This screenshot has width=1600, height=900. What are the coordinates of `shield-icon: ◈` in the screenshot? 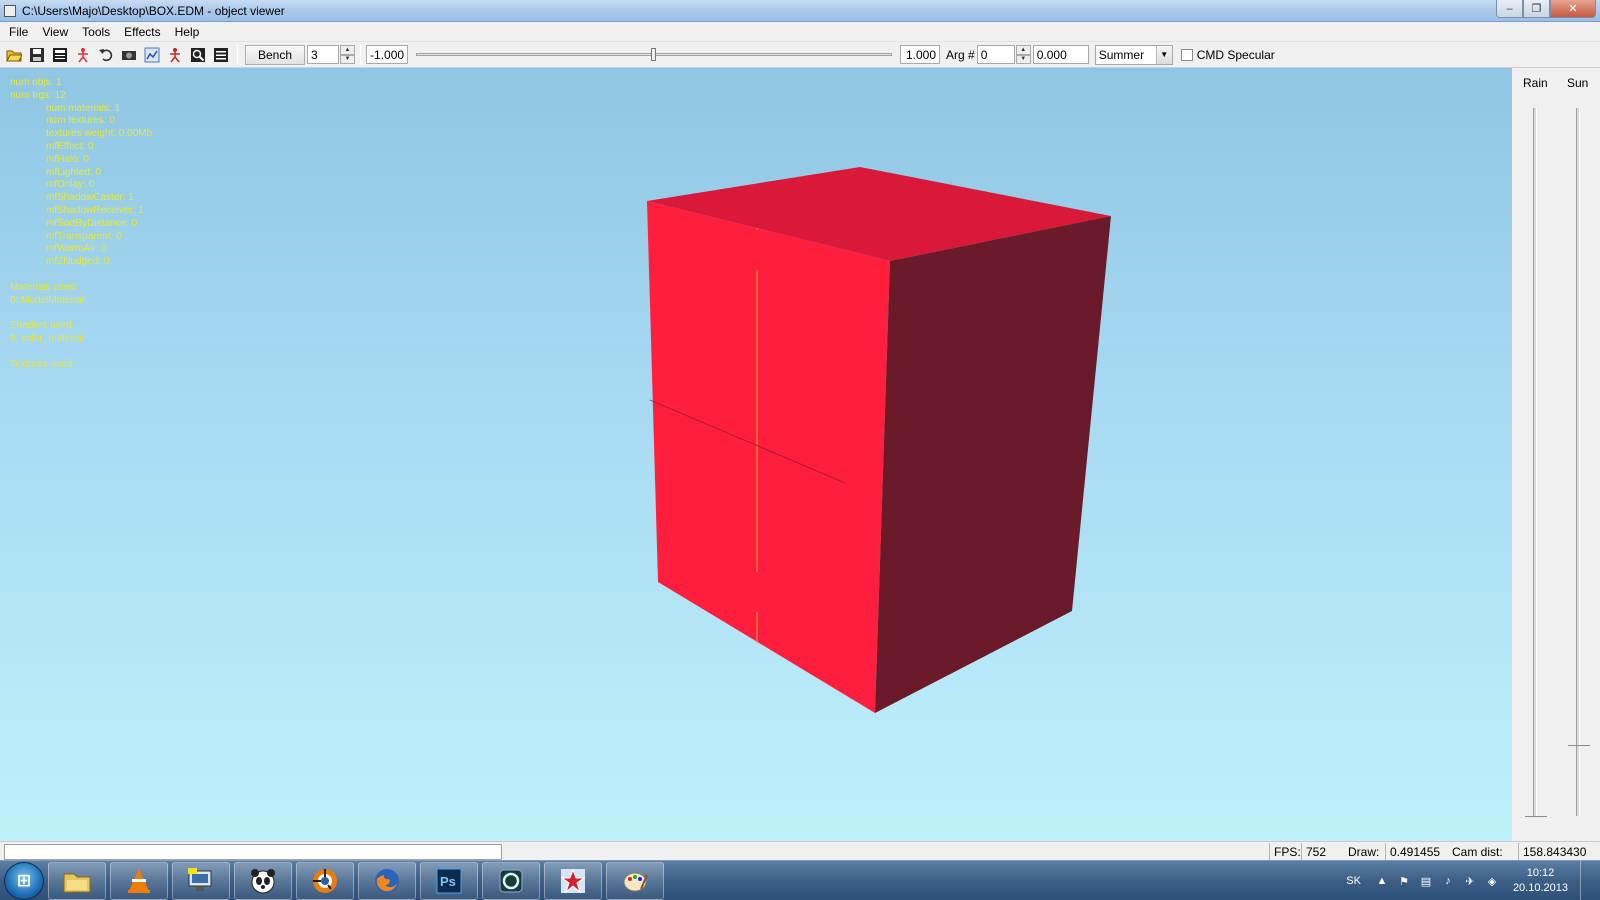 It's located at (1492, 881).